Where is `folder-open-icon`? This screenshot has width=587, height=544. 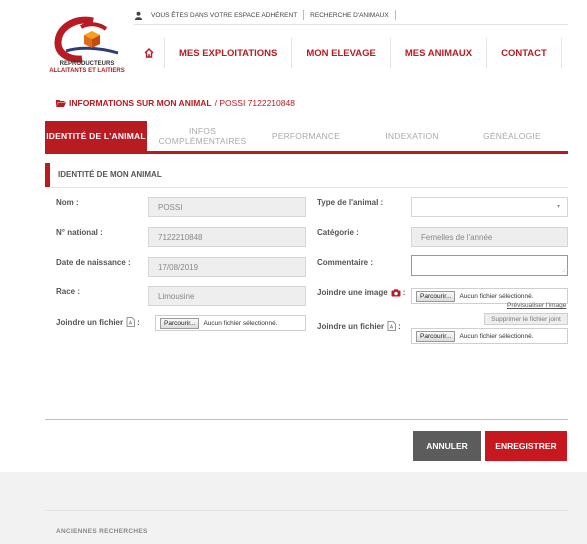 folder-open-icon is located at coordinates (61, 103).